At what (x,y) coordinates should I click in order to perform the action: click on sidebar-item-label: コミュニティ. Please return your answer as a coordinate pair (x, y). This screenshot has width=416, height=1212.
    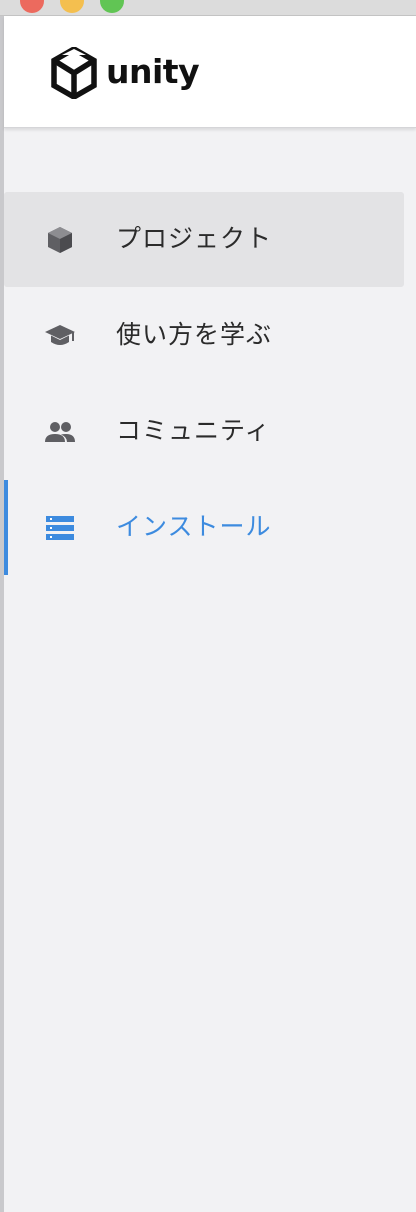
    Looking at the image, I should click on (193, 430).